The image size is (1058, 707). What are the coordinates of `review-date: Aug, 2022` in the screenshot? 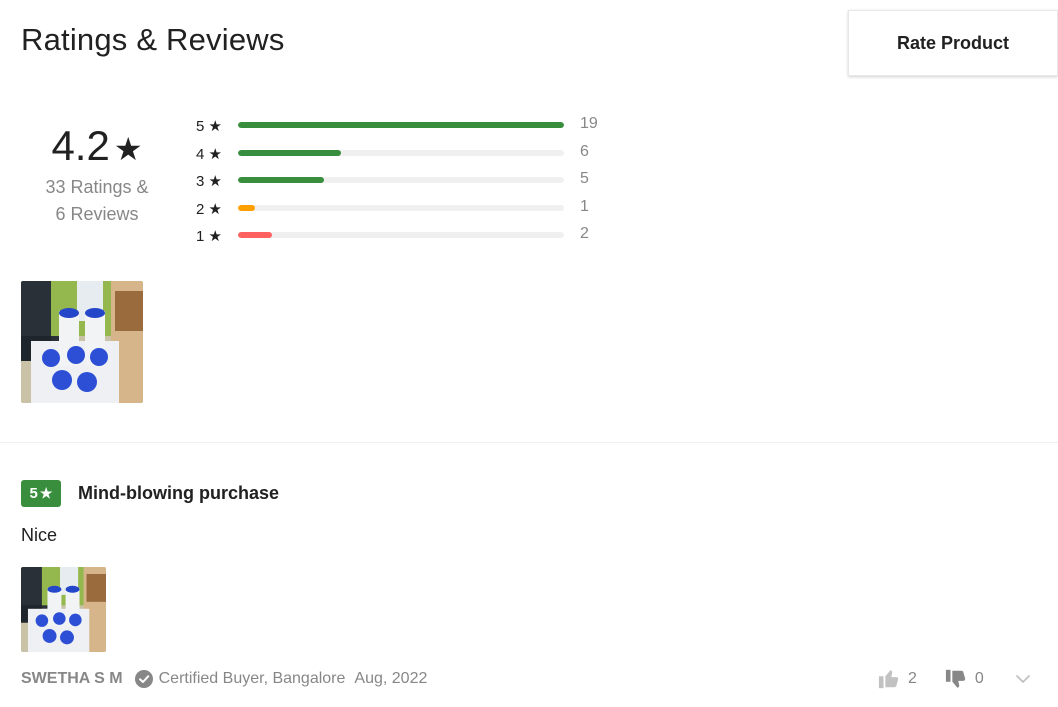 It's located at (391, 678).